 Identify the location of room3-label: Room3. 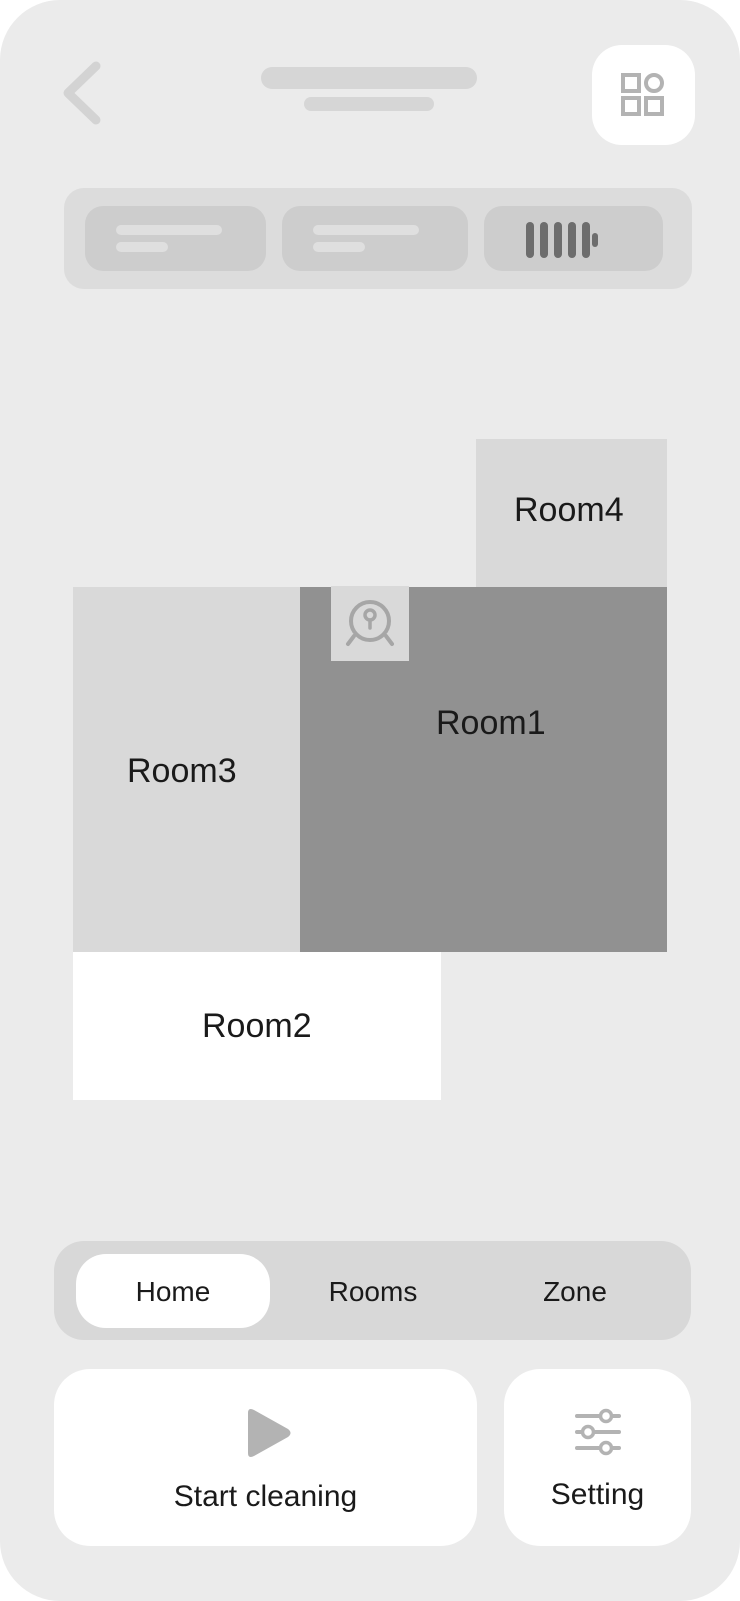
(182, 771).